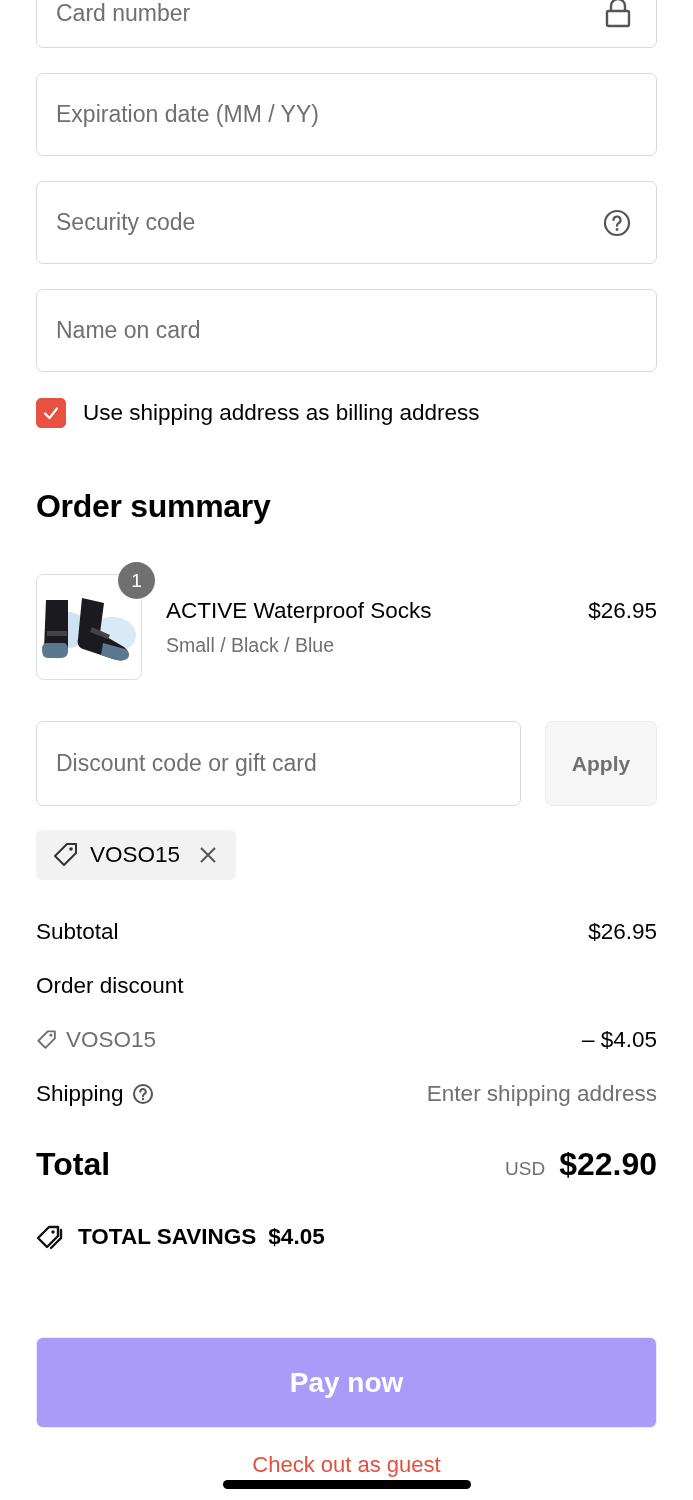 Image resolution: width=693 pixels, height=1500 pixels. Describe the element at coordinates (608, 1164) in the screenshot. I see `total-amount: $22.90` at that location.